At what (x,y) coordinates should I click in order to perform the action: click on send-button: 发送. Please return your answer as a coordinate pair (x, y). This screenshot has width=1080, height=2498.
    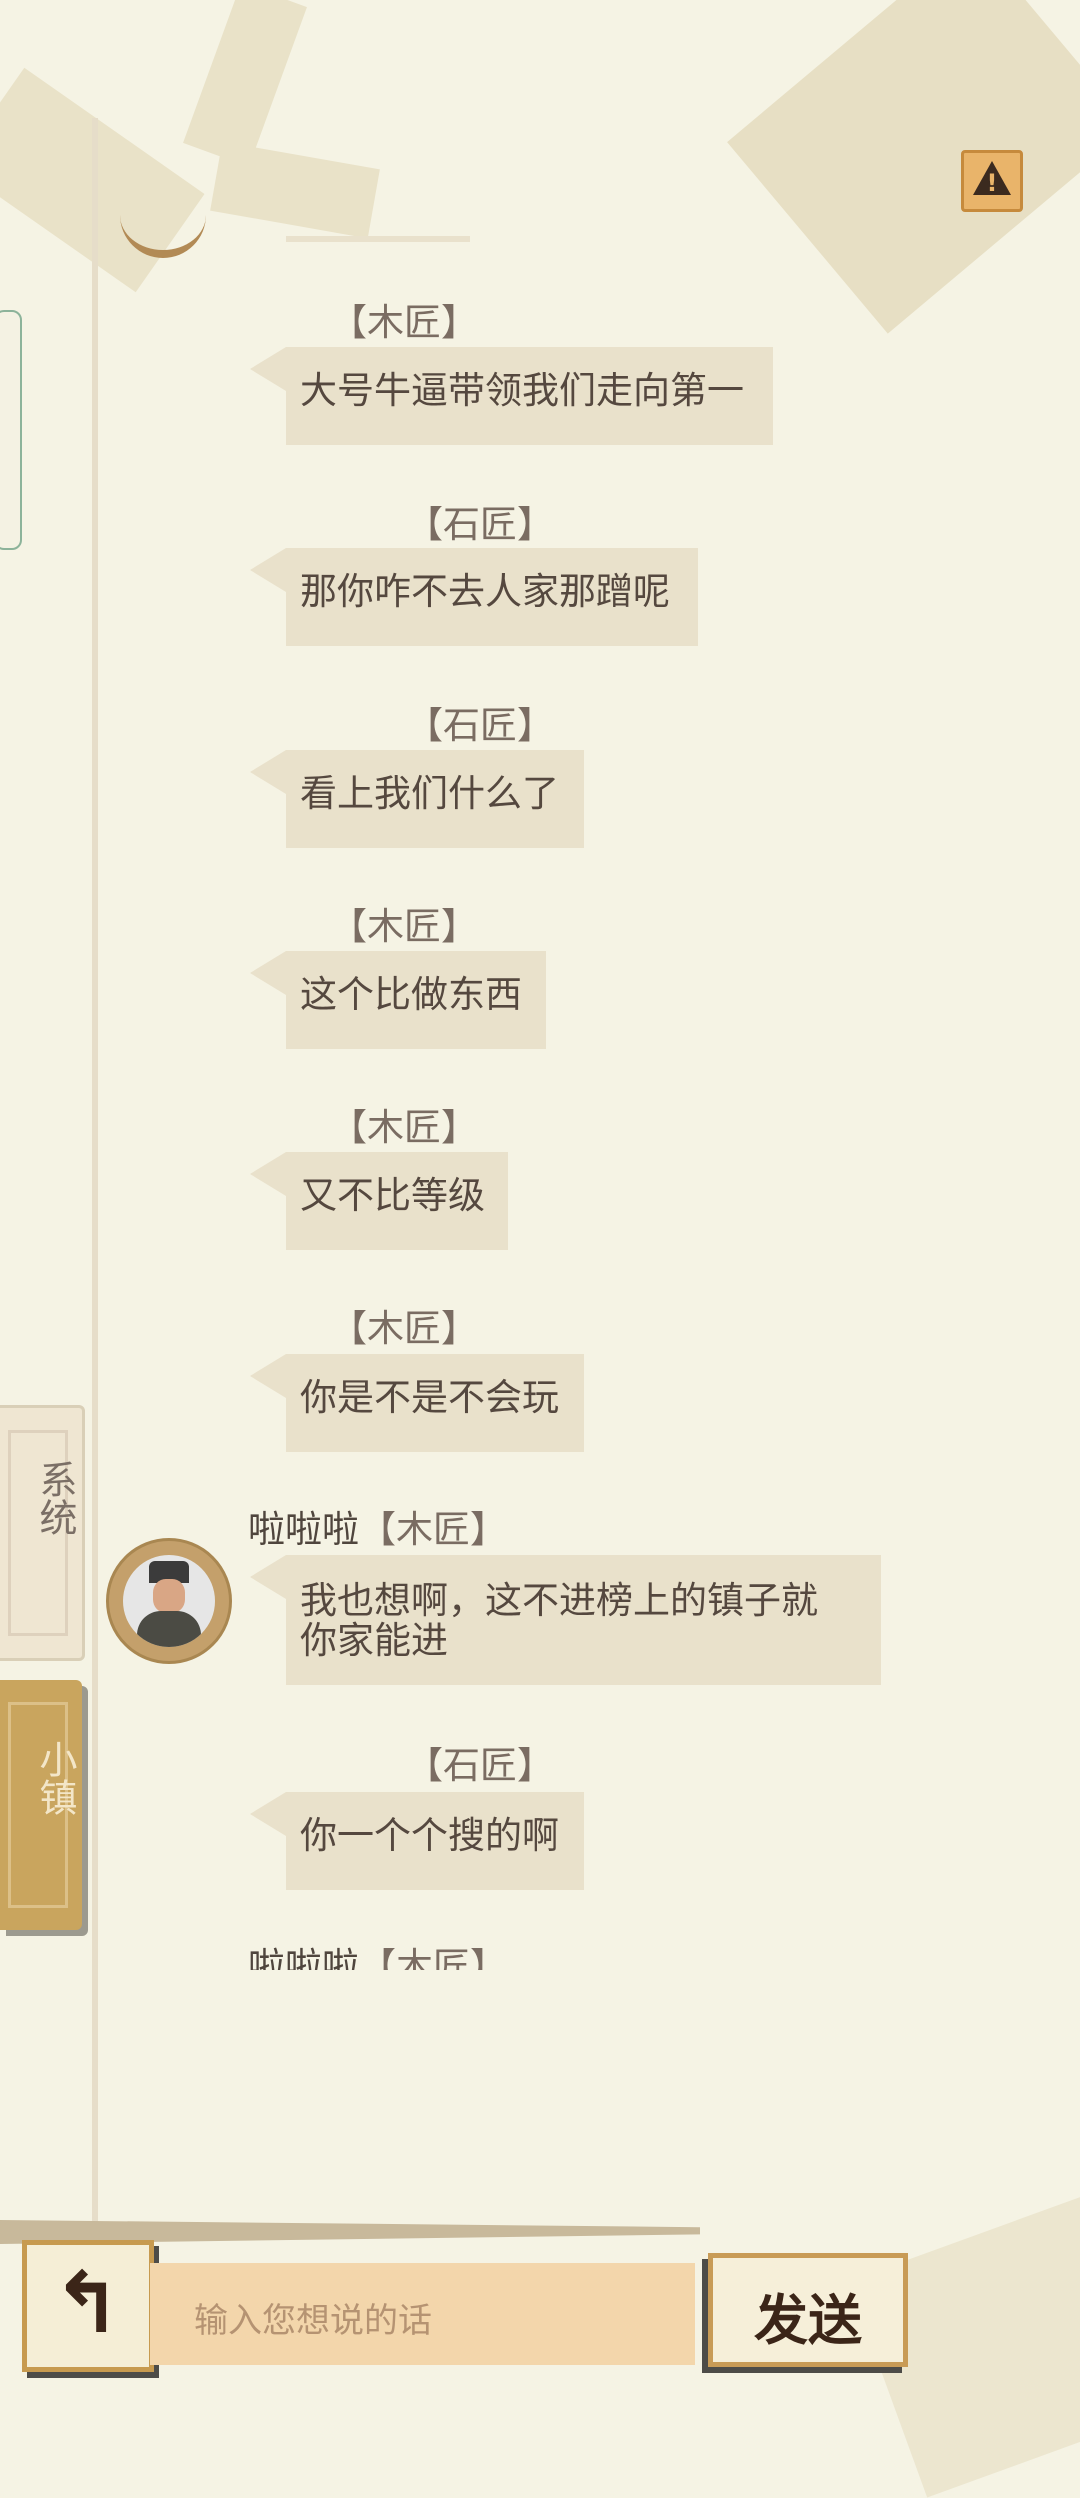
    Looking at the image, I should click on (808, 2310).